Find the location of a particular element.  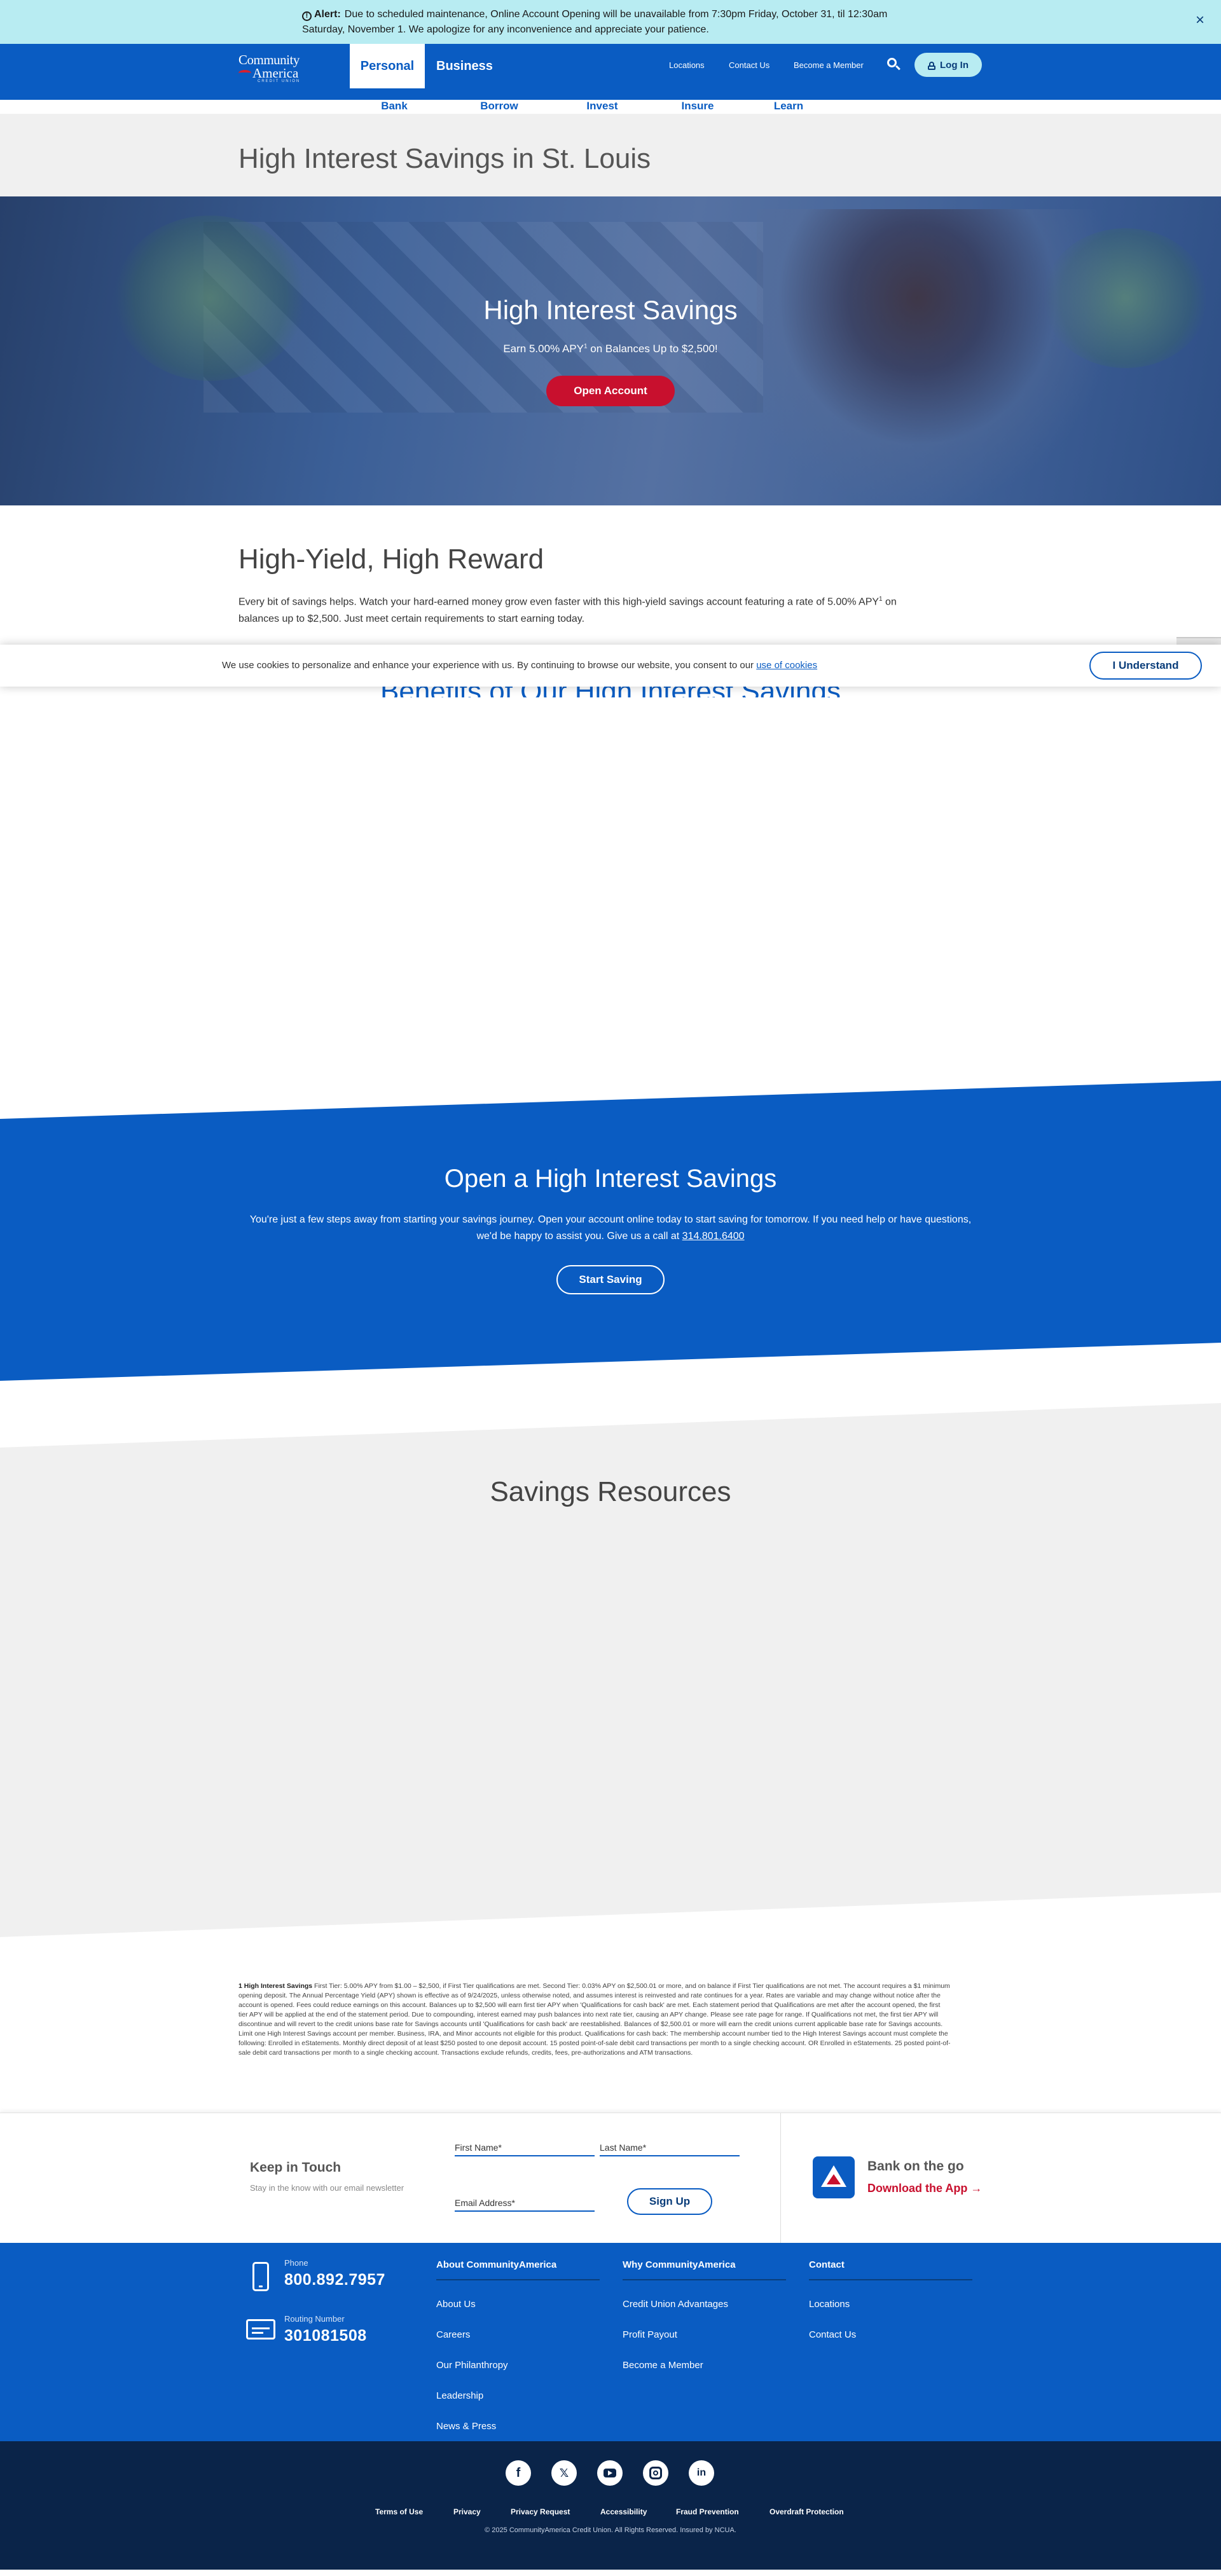

download-app-link: Download the App → is located at coordinates (924, 2188).